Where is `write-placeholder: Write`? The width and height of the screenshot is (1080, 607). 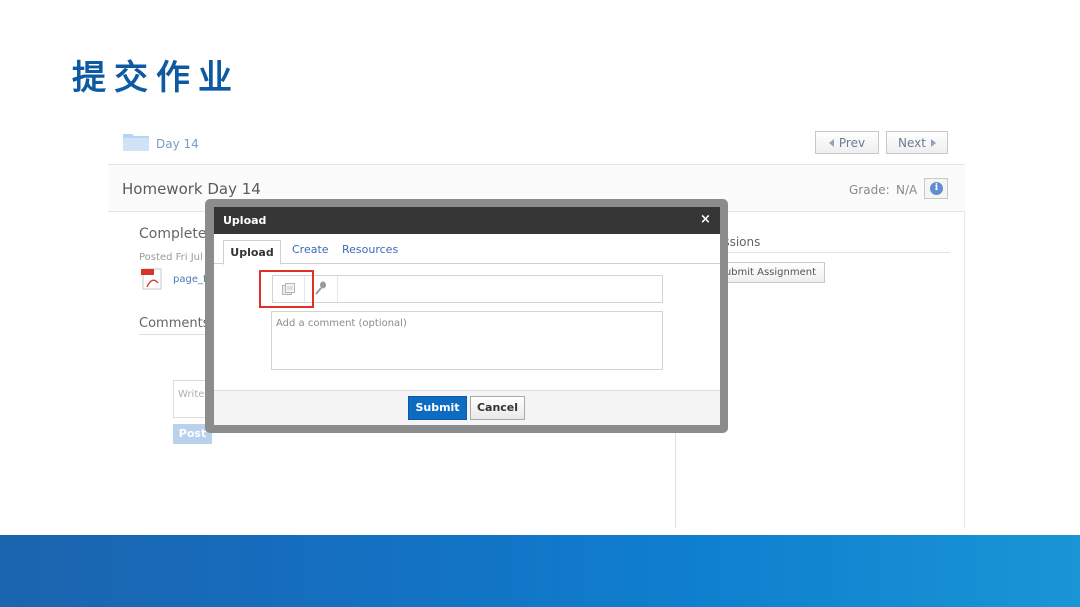
write-placeholder: Write is located at coordinates (191, 394).